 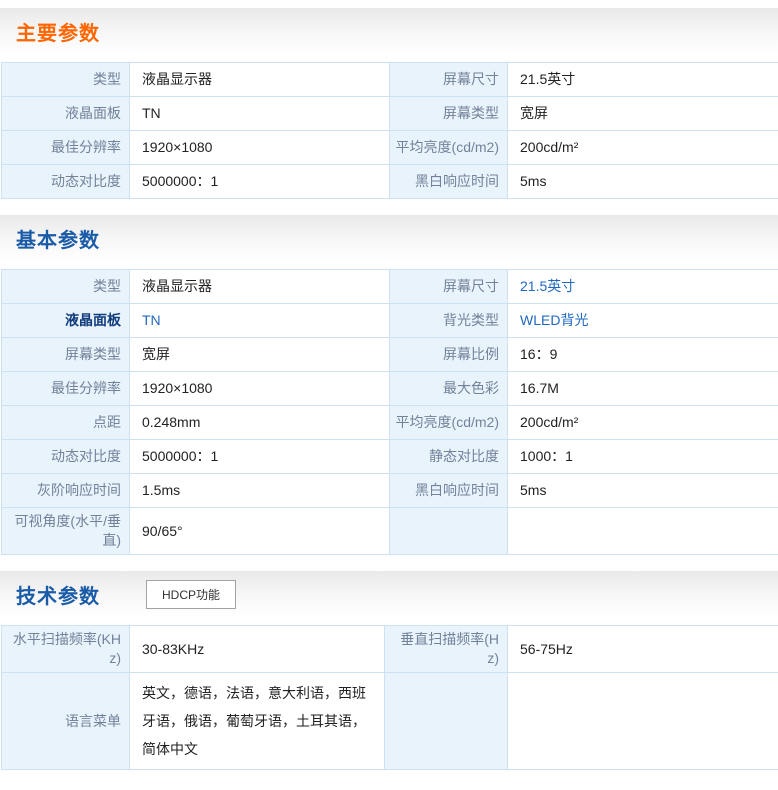 What do you see at coordinates (643, 287) in the screenshot?
I see `param-value-link: 21.5英寸` at bounding box center [643, 287].